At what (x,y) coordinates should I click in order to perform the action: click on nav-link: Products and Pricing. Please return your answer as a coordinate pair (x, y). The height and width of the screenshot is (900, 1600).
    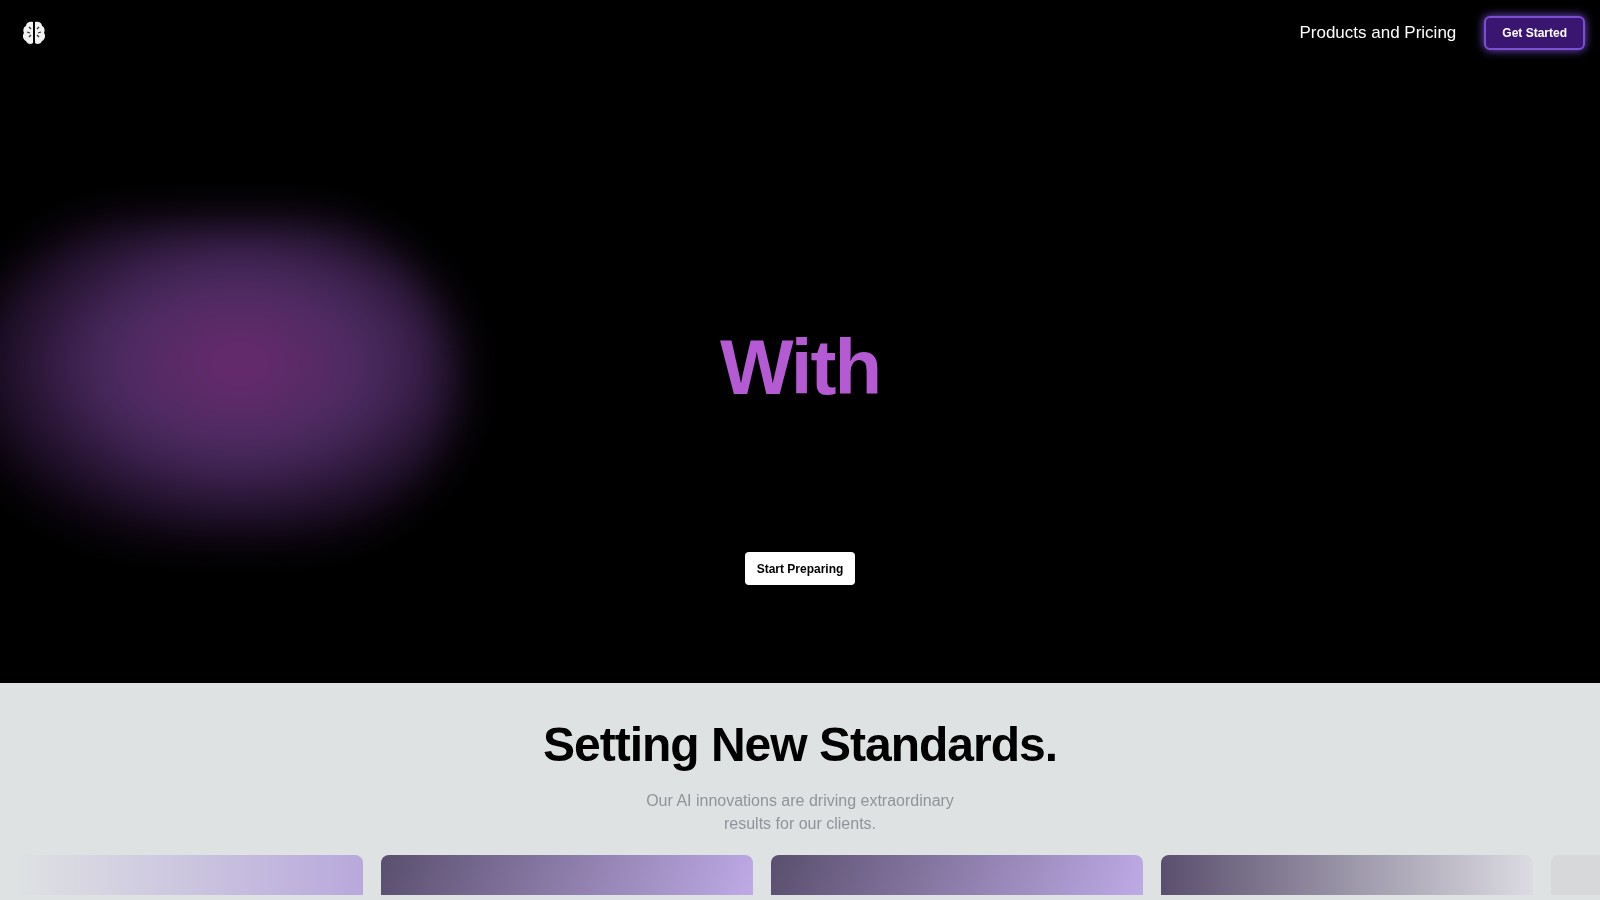
    Looking at the image, I should click on (1378, 33).